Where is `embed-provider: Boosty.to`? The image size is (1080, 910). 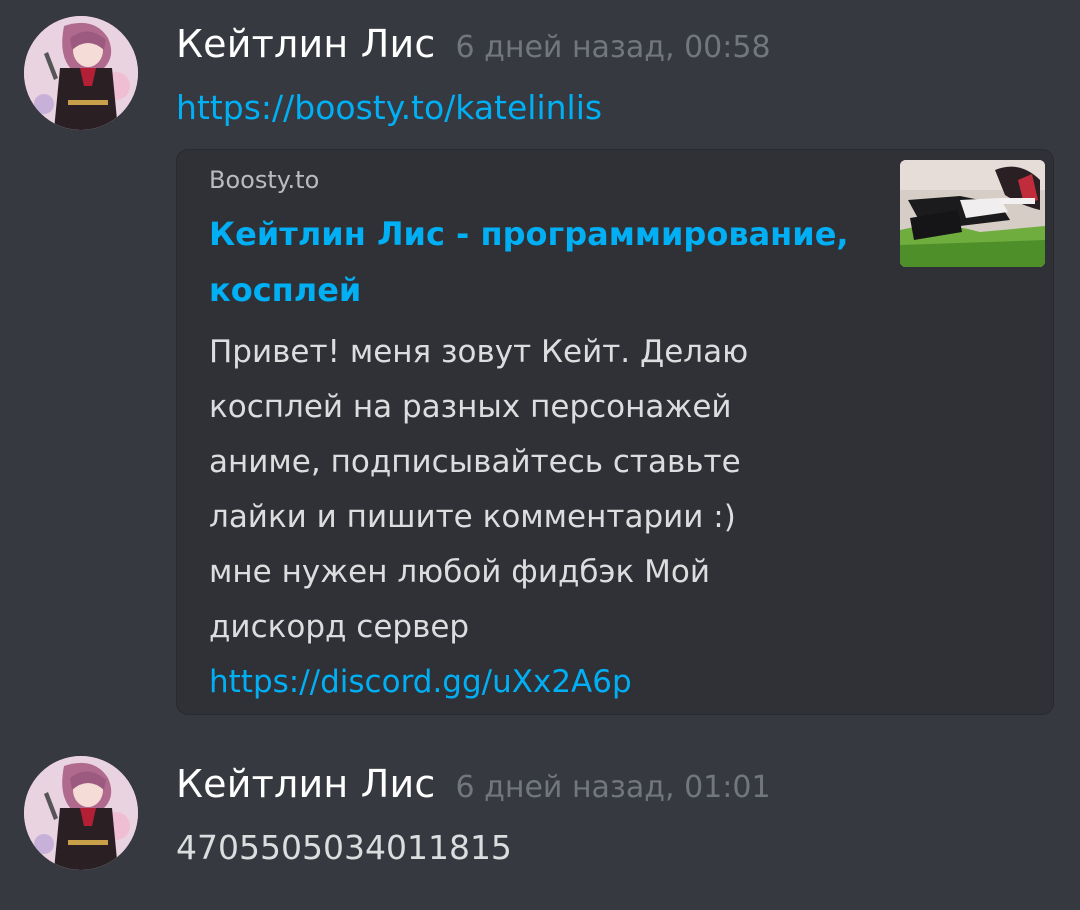 embed-provider: Boosty.to is located at coordinates (264, 180).